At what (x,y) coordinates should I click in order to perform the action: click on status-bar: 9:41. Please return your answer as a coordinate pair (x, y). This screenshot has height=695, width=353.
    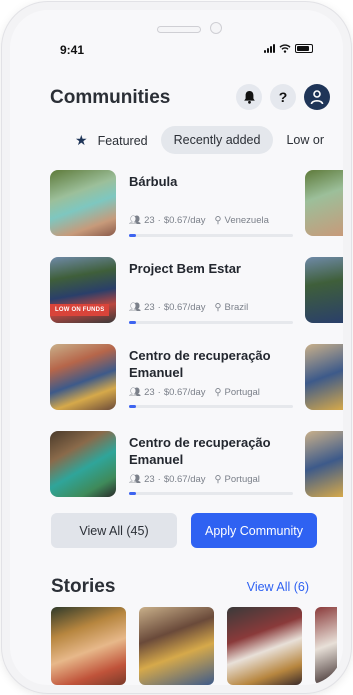
    Looking at the image, I should click on (176, 51).